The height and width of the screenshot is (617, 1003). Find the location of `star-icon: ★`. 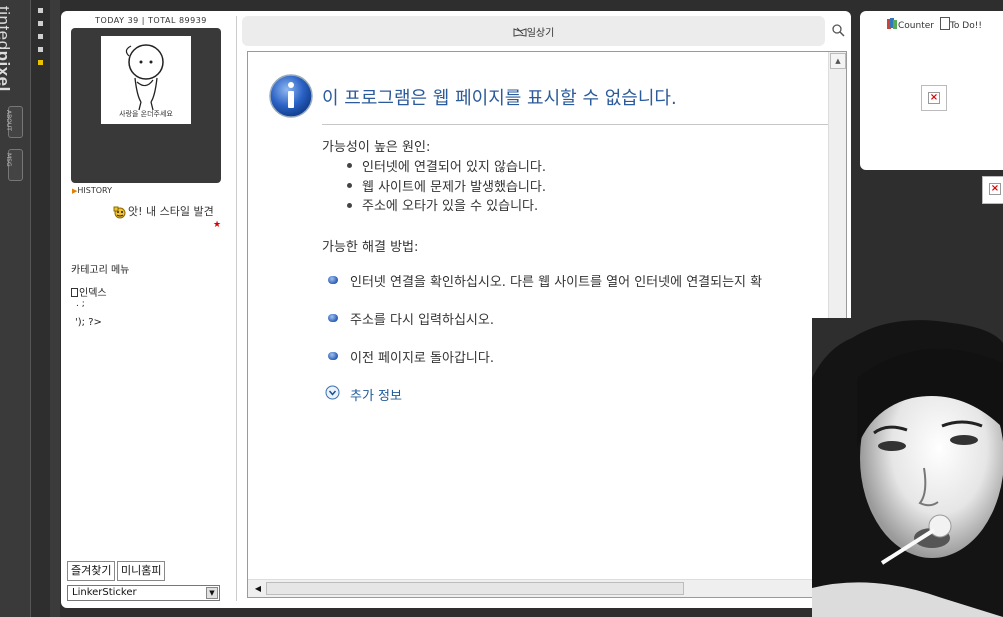

star-icon: ★ is located at coordinates (217, 225).